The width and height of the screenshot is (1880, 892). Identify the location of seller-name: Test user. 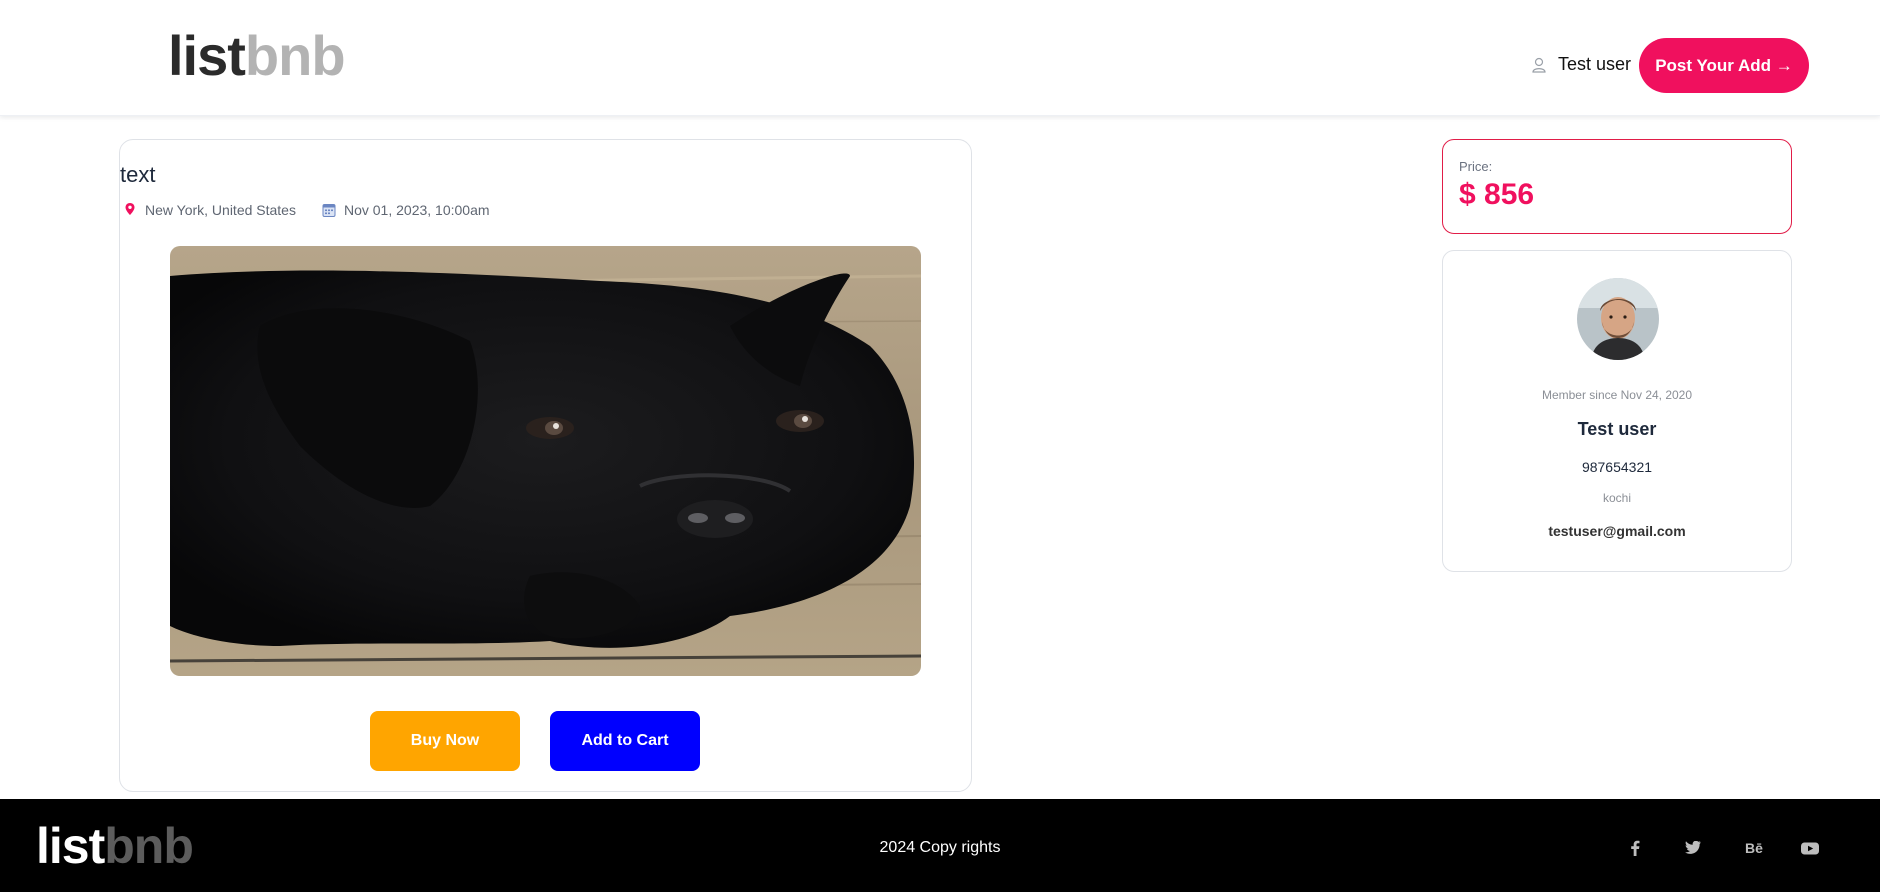
(1617, 429).